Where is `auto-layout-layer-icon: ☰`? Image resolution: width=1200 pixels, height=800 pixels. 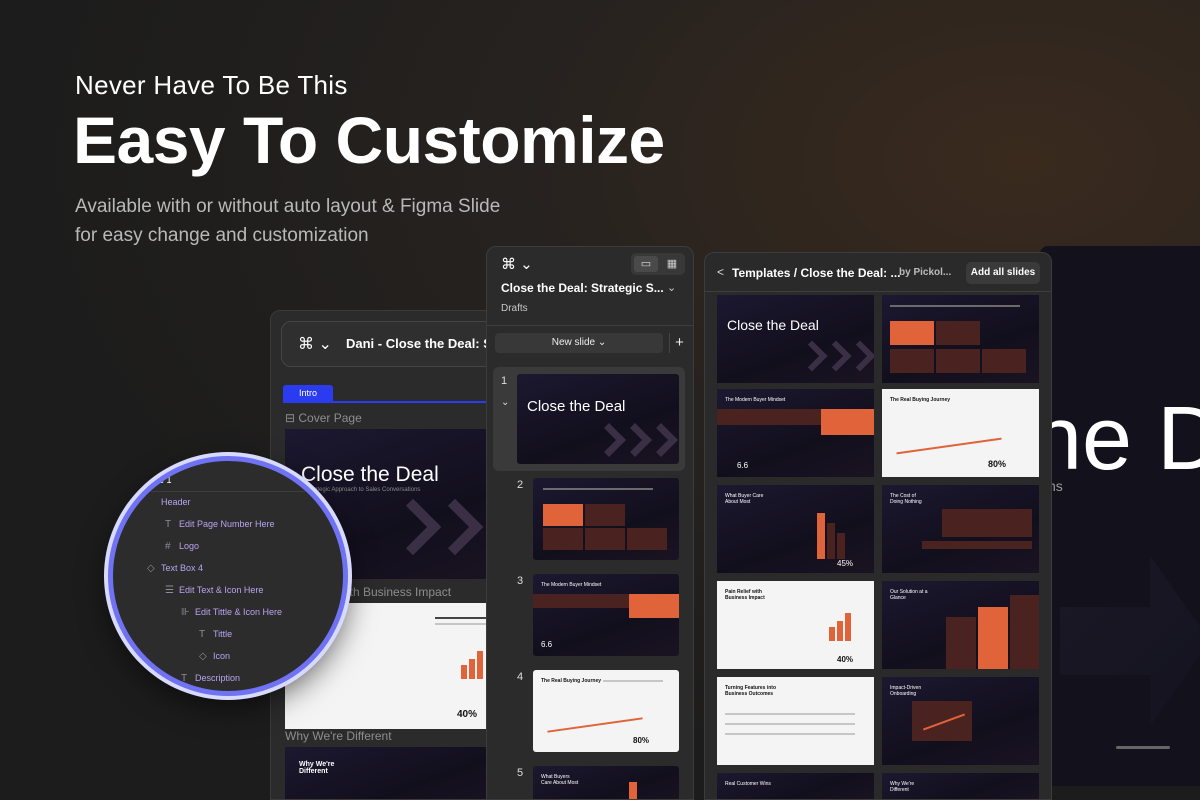
auto-layout-layer-icon: ☰ is located at coordinates (169, 590).